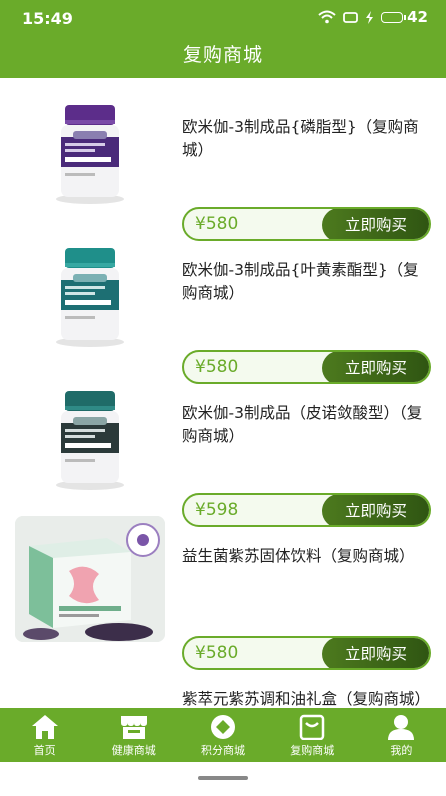 The height and width of the screenshot is (796, 446). I want to click on tab-health-mall: 健康商城, so click(133, 735).